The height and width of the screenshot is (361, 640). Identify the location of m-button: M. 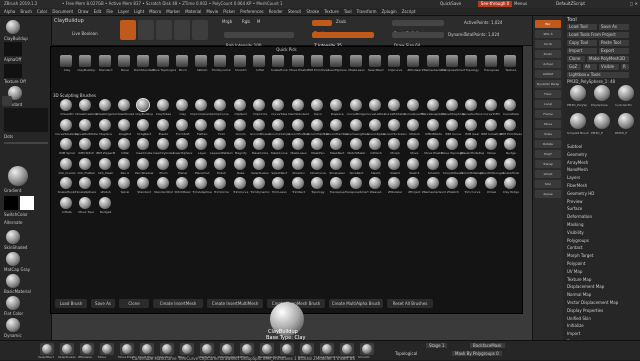
(258, 21).